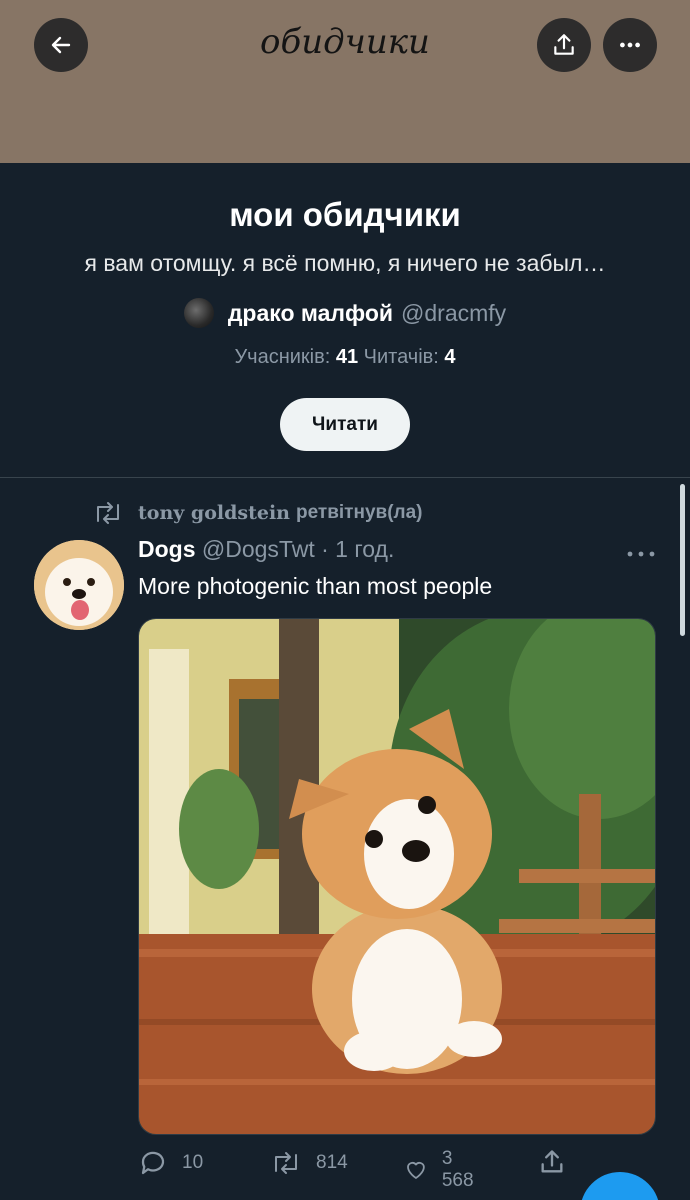  I want to click on tweet-author-avatar, so click(79, 585).